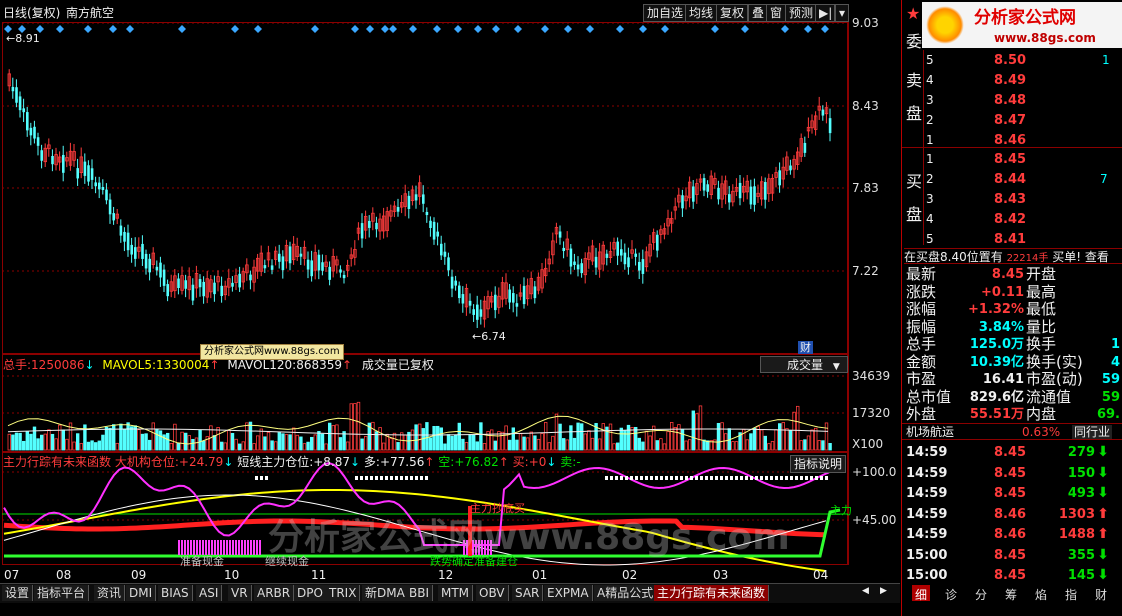 This screenshot has height=616, width=1122. Describe the element at coordinates (1011, 593) in the screenshot. I see `right-tab-3: 筹` at that location.